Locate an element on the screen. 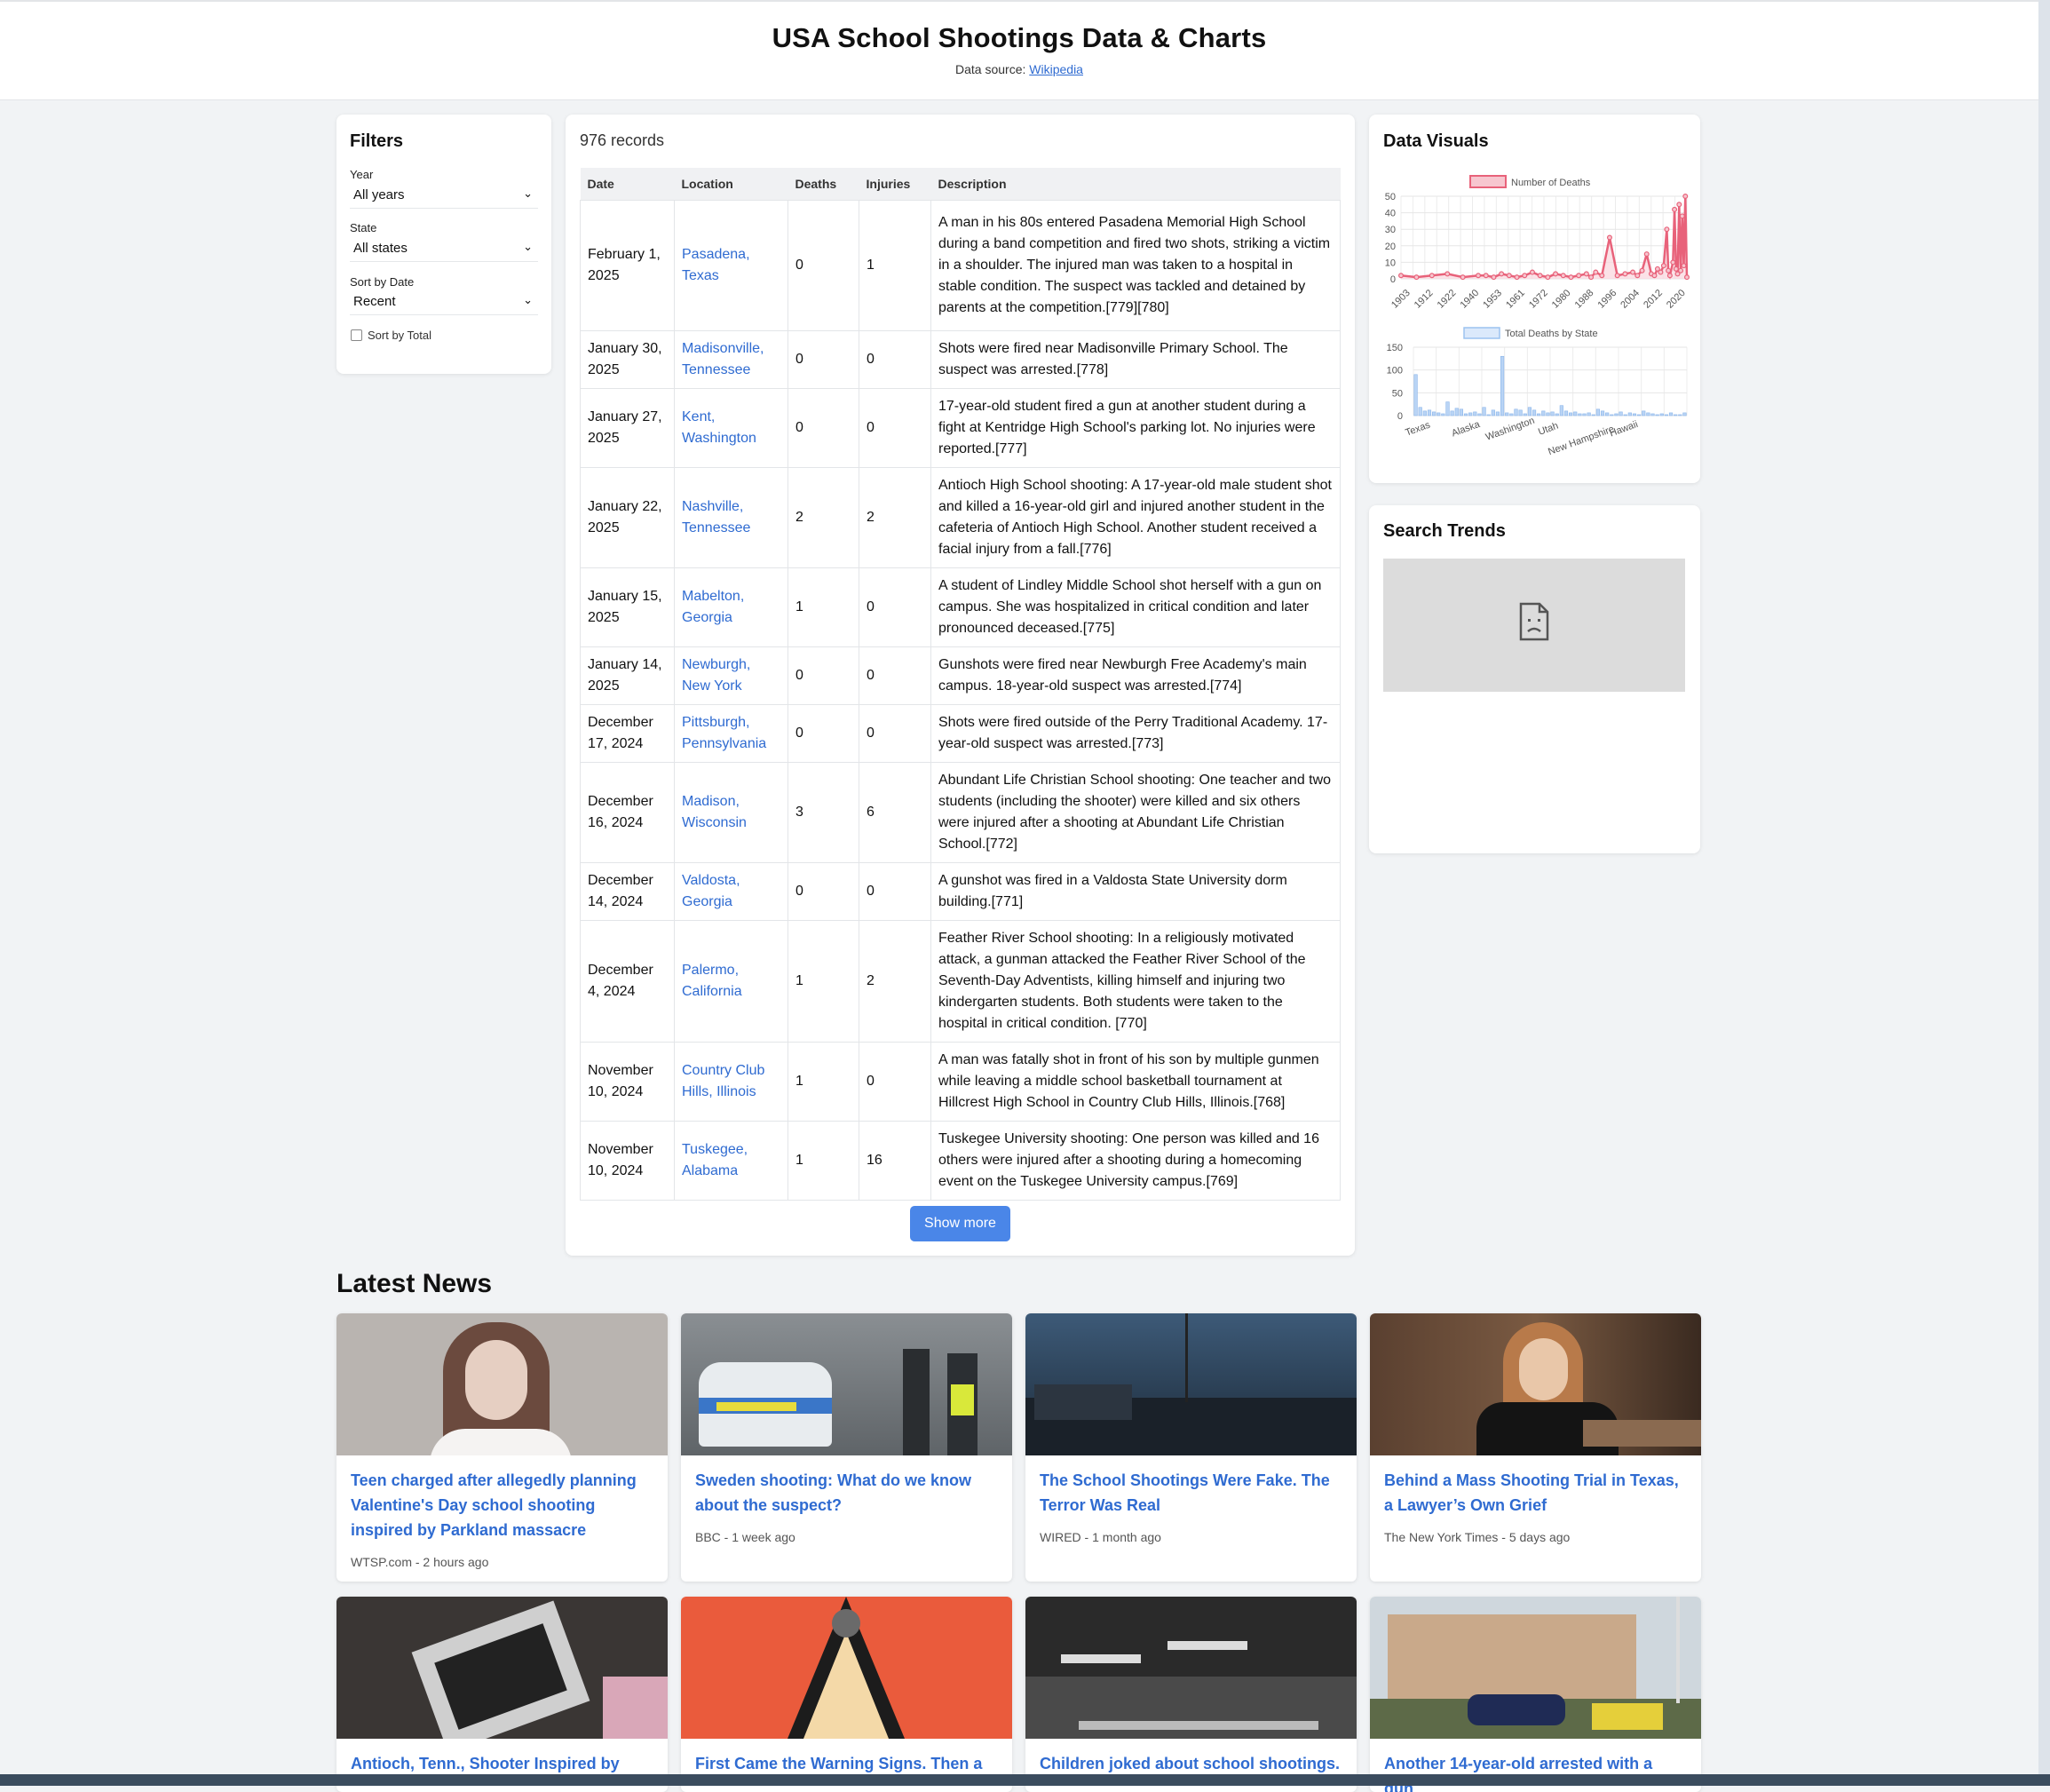  cell-location: Nashville, Tennessee is located at coordinates (731, 517).